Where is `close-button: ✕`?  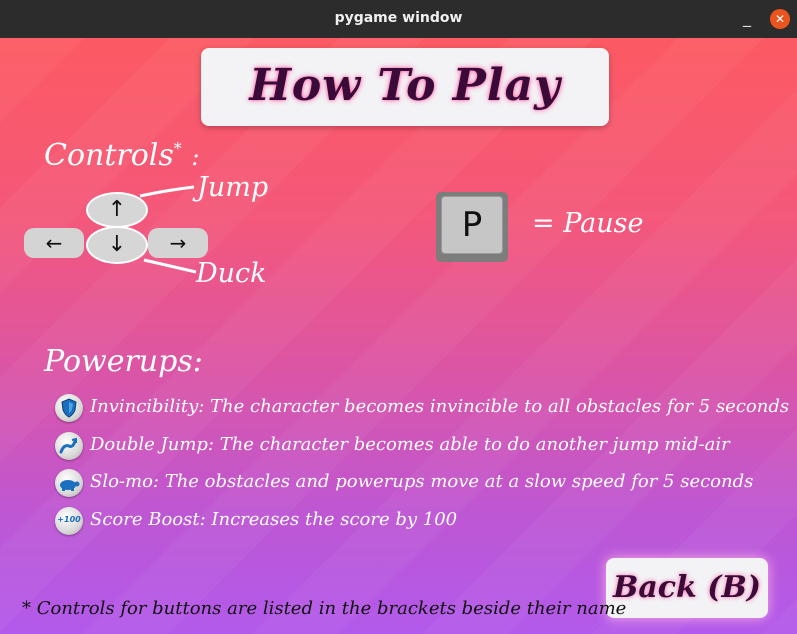 close-button: ✕ is located at coordinates (780, 19).